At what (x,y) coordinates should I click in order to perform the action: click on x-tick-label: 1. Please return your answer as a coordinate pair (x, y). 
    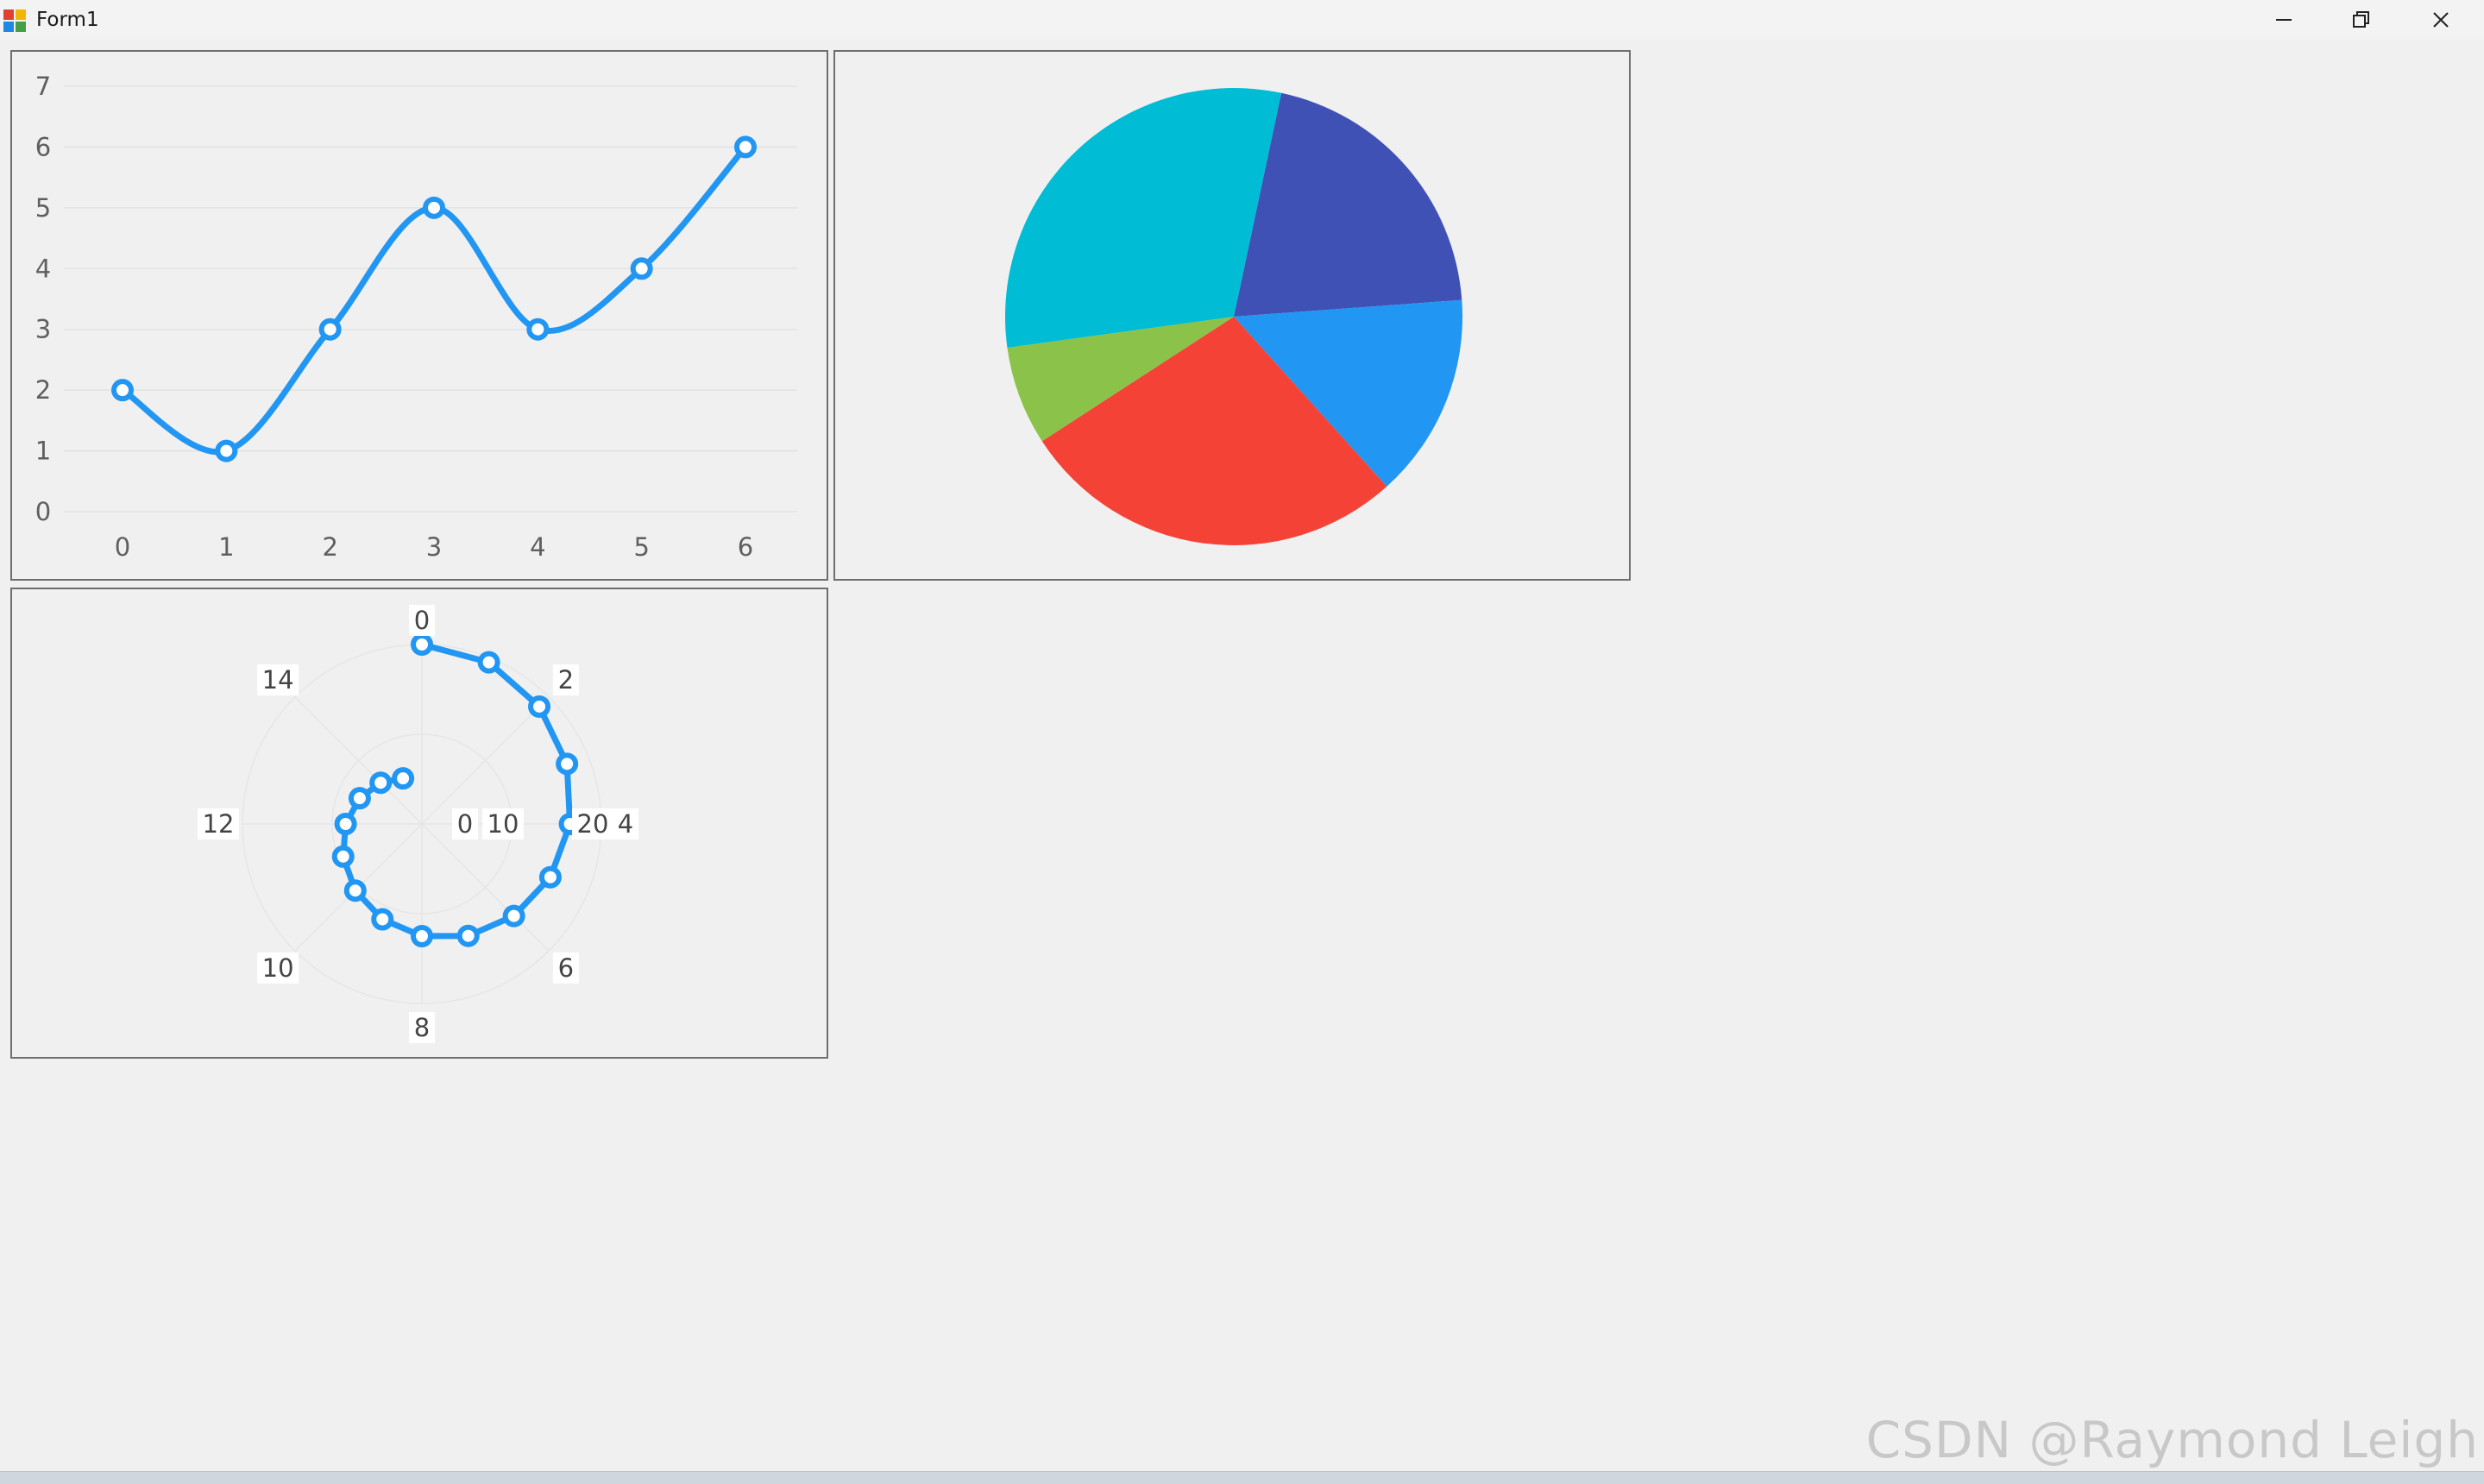
    Looking at the image, I should click on (226, 547).